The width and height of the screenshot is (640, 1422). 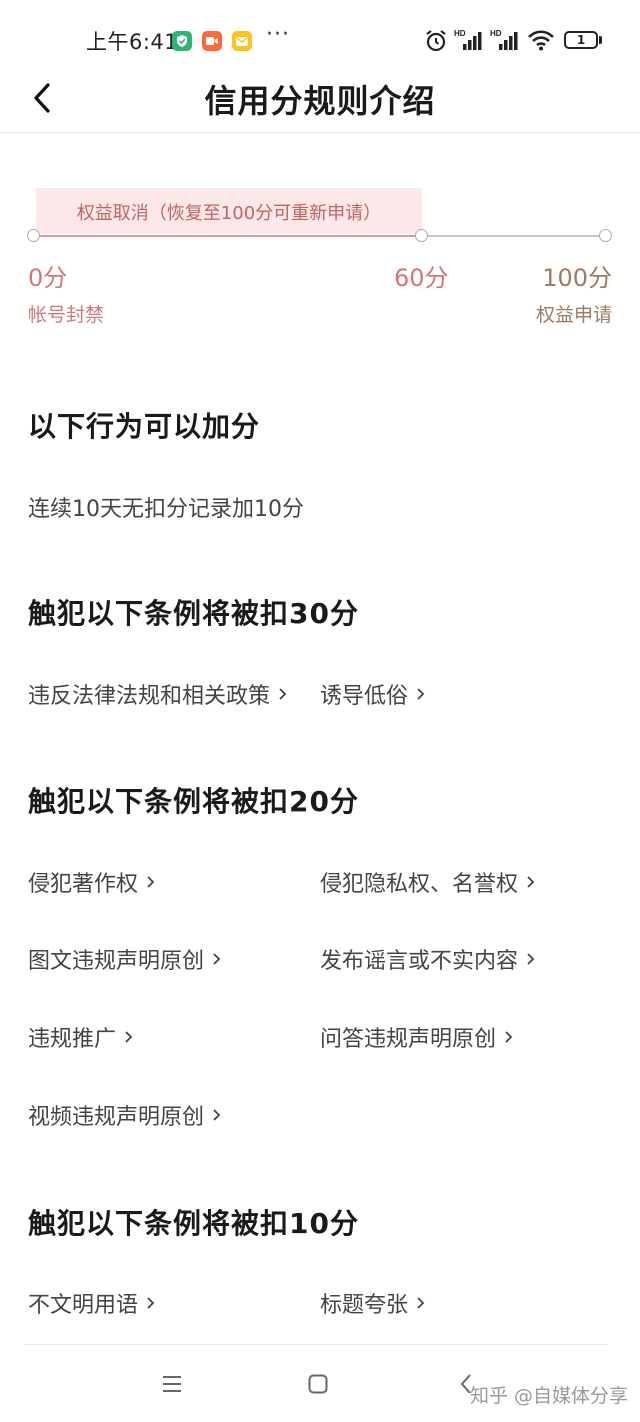 What do you see at coordinates (83, 1305) in the screenshot?
I see `rule-link-label: 不文明用语` at bounding box center [83, 1305].